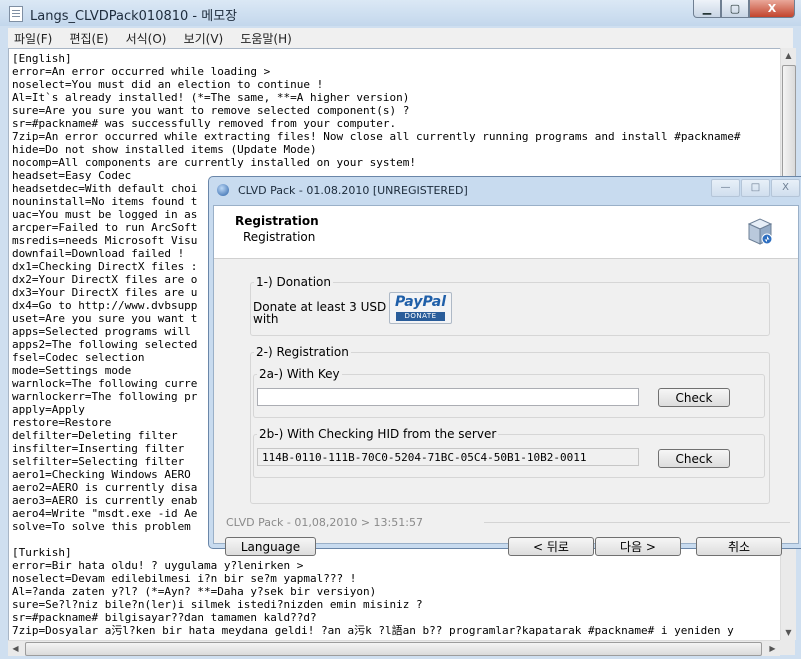  What do you see at coordinates (95, 435) in the screenshot?
I see `editor-line: delfilter=Deleting filter` at bounding box center [95, 435].